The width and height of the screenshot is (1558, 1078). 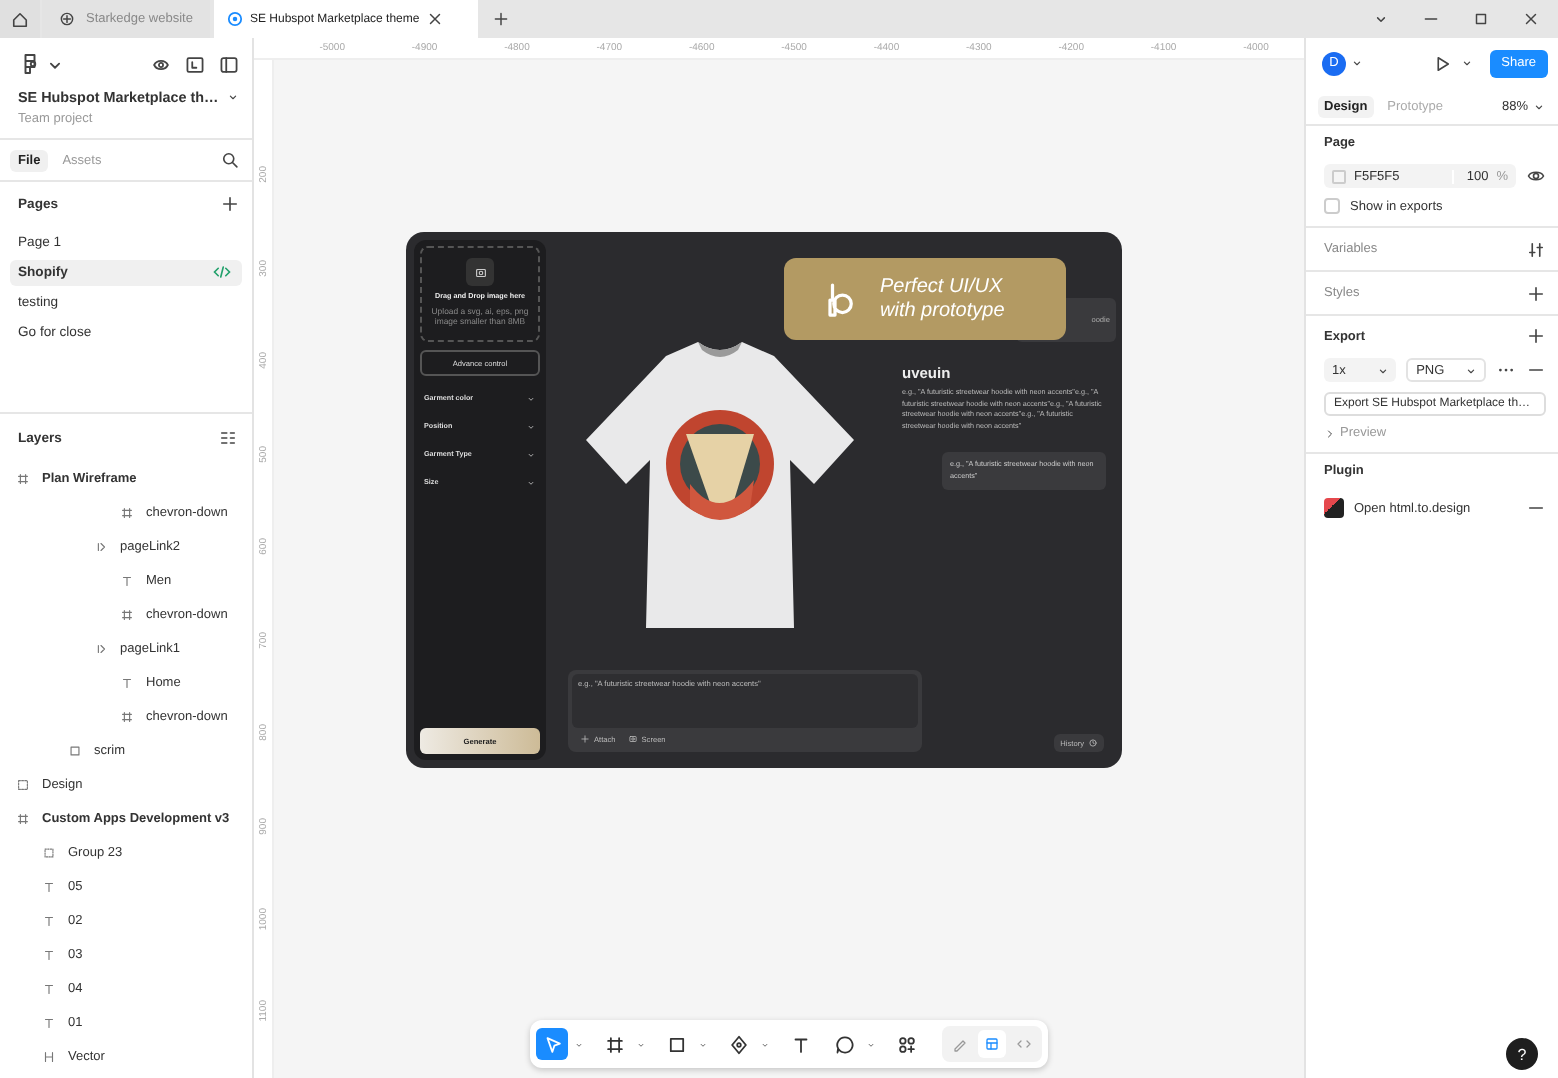 What do you see at coordinates (1441, 63) in the screenshot?
I see `play-icon` at bounding box center [1441, 63].